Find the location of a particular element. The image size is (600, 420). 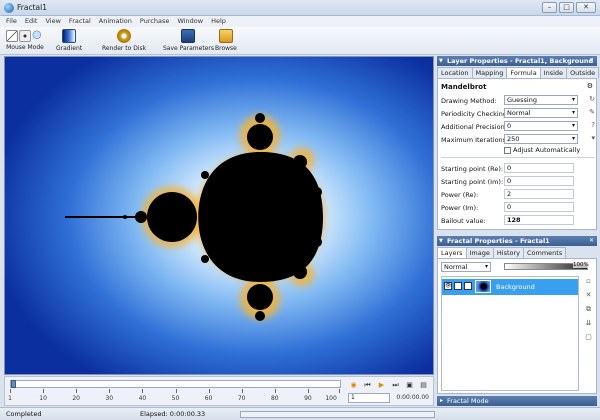

bailout-row: Bailout value: 128 is located at coordinates (518, 220).